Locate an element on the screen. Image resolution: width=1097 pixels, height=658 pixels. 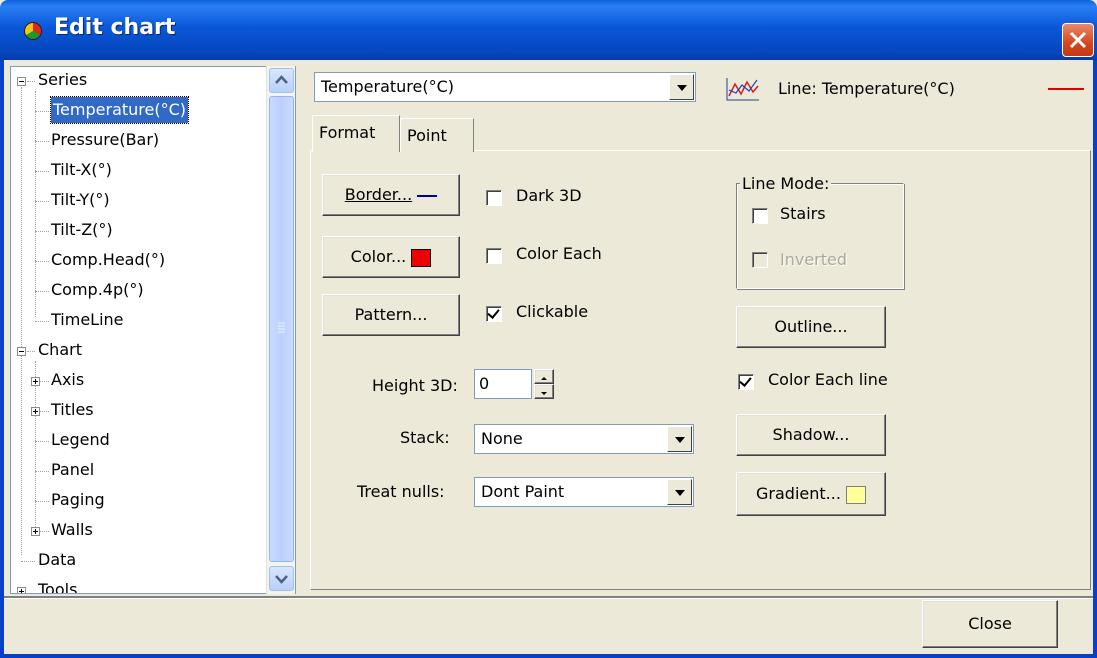
treat-nulls-select: Dont Paint is located at coordinates (584, 492).